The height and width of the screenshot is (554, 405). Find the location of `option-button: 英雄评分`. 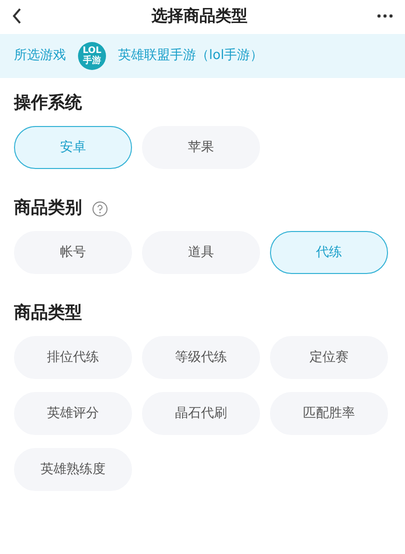

option-button: 英雄评分 is located at coordinates (73, 413).